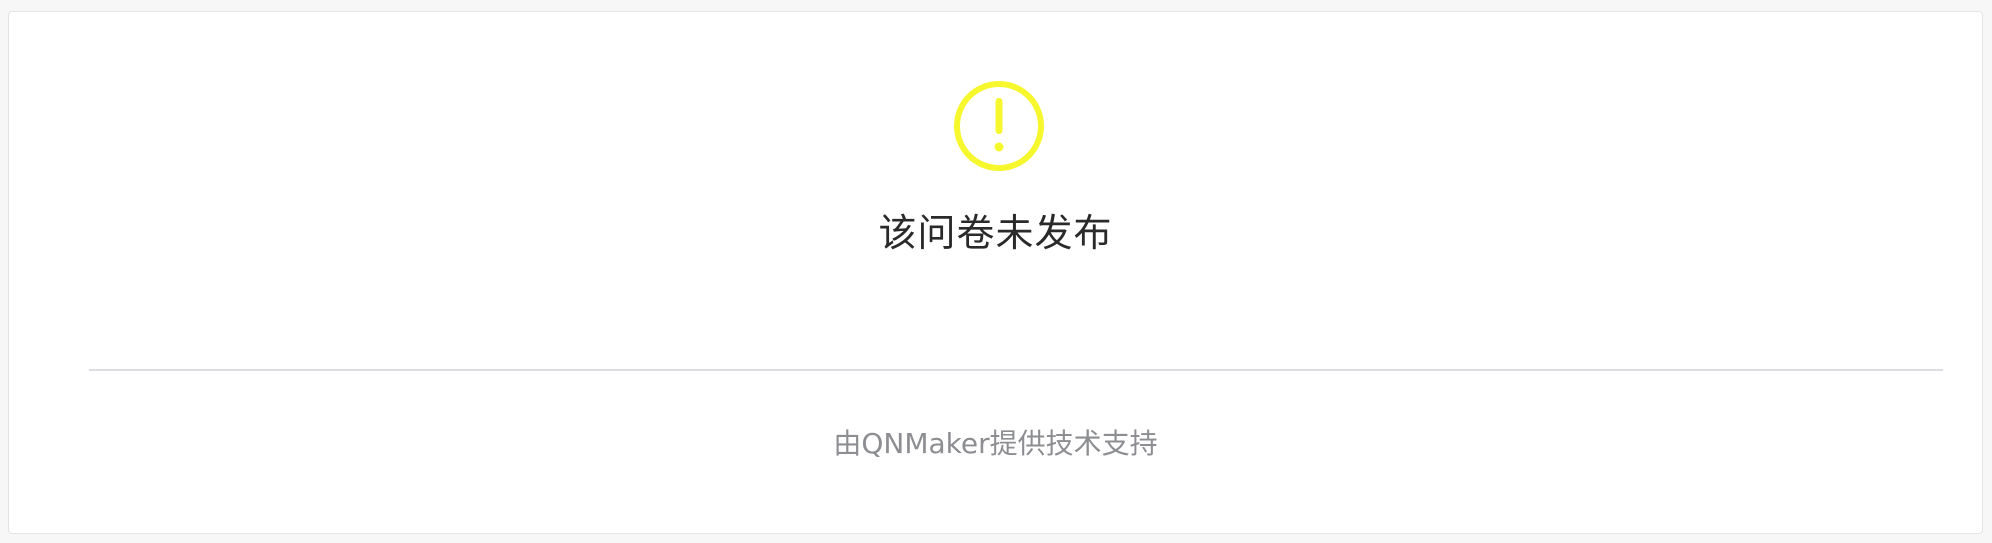 The height and width of the screenshot is (543, 1992). I want to click on unpublished-message: 该问卷未发布, so click(995, 233).